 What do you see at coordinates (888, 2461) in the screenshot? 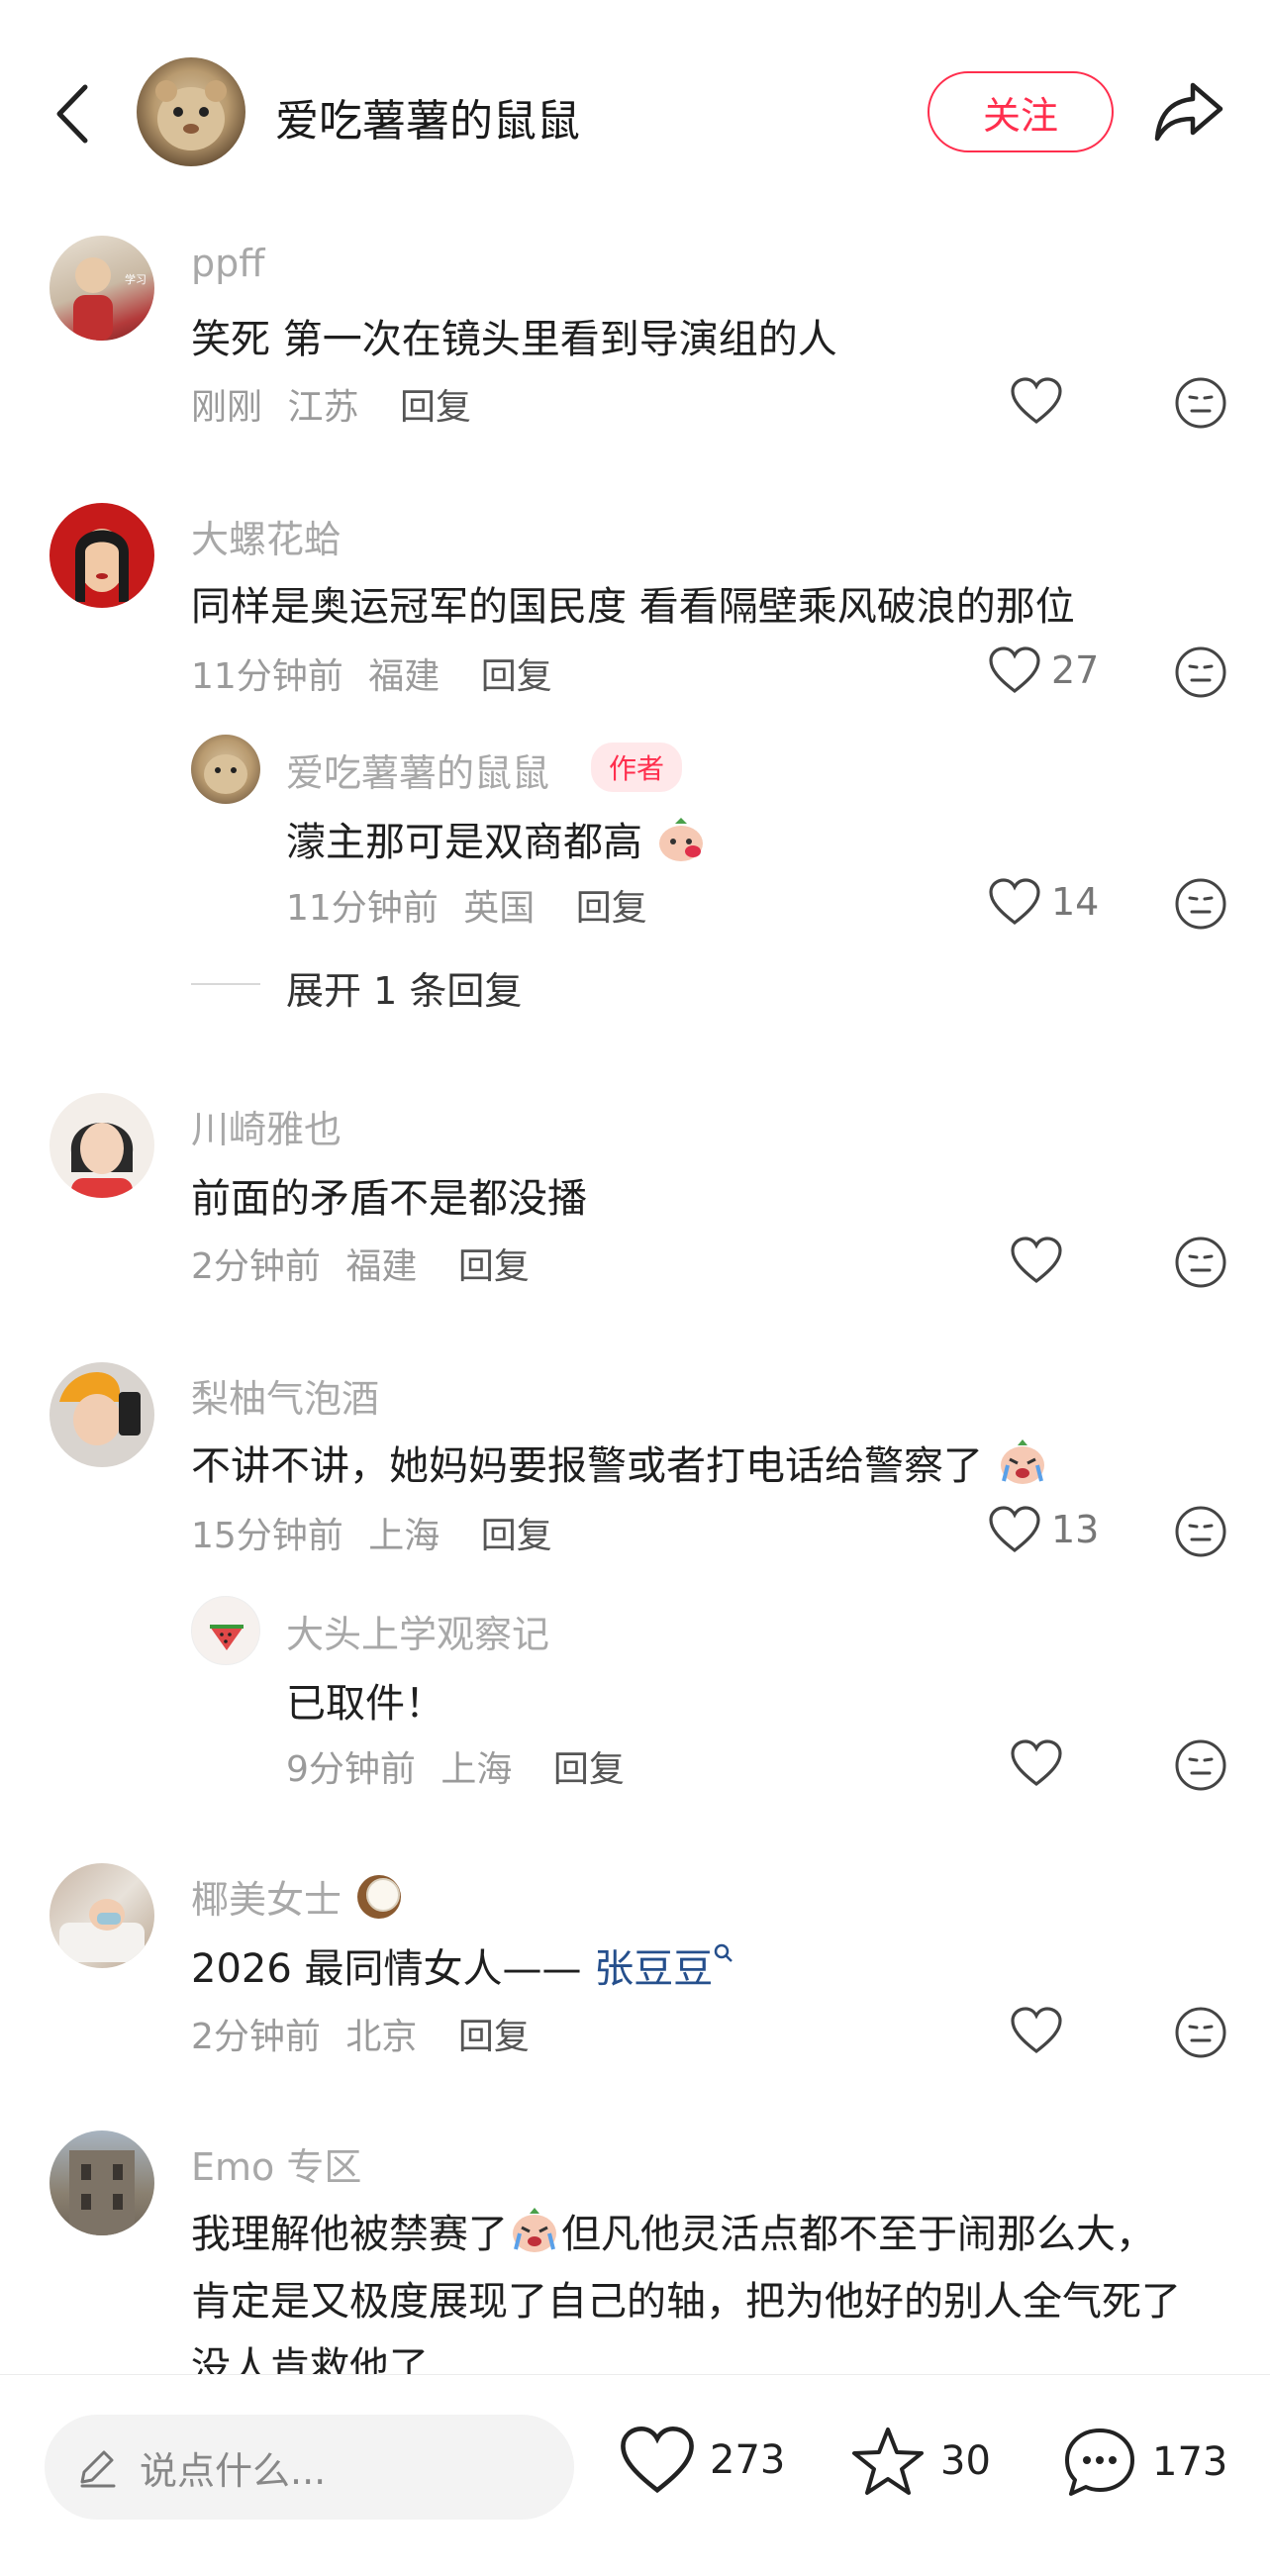
I see `star-icon` at bounding box center [888, 2461].